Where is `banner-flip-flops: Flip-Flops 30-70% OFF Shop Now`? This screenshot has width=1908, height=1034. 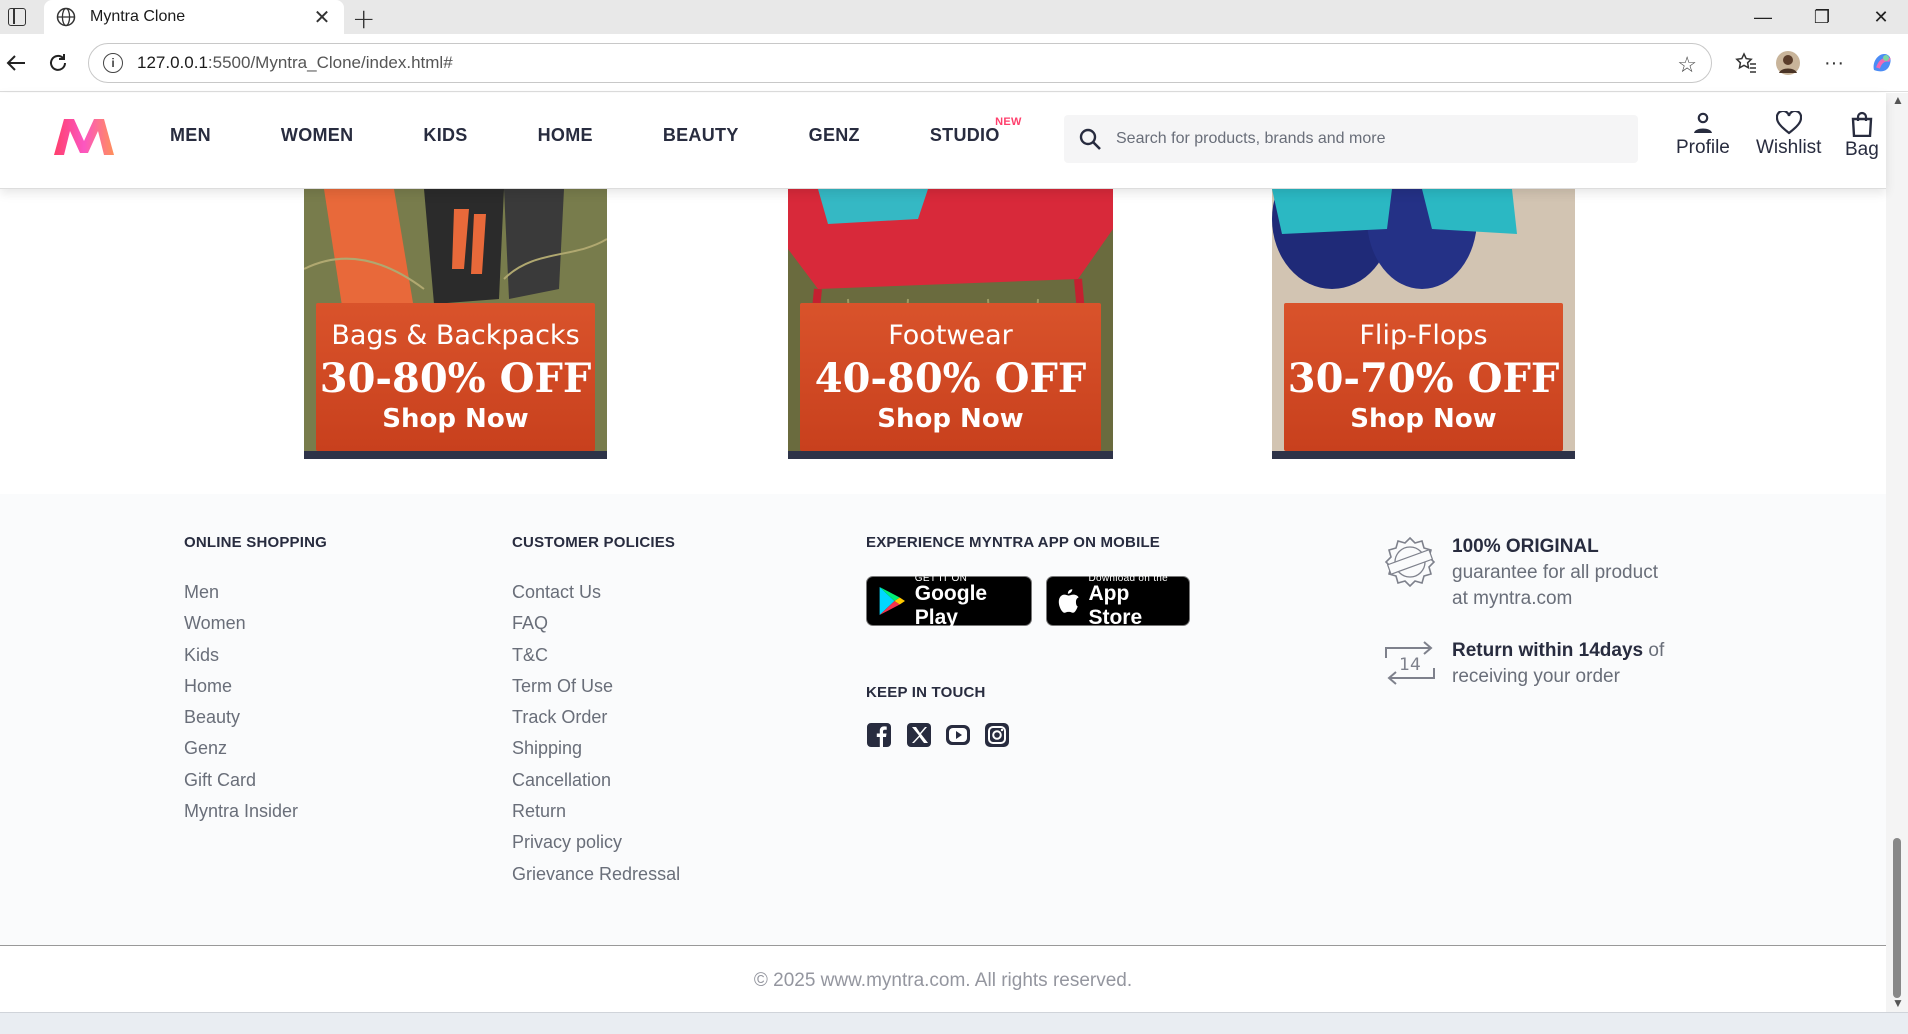 banner-flip-flops: Flip-Flops 30-70% OFF Shop Now is located at coordinates (1423, 324).